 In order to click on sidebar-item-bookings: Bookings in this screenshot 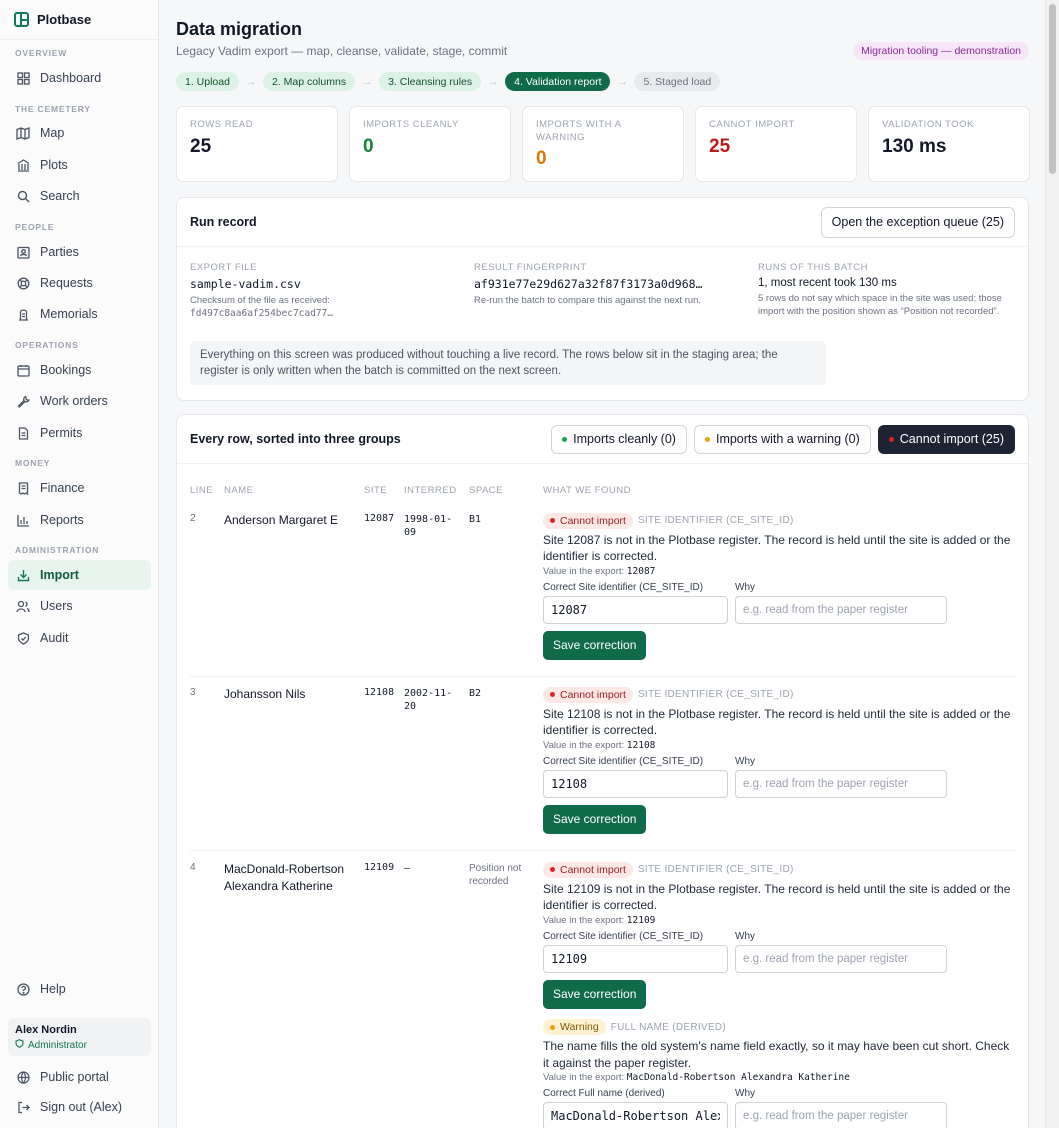, I will do `click(79, 370)`.